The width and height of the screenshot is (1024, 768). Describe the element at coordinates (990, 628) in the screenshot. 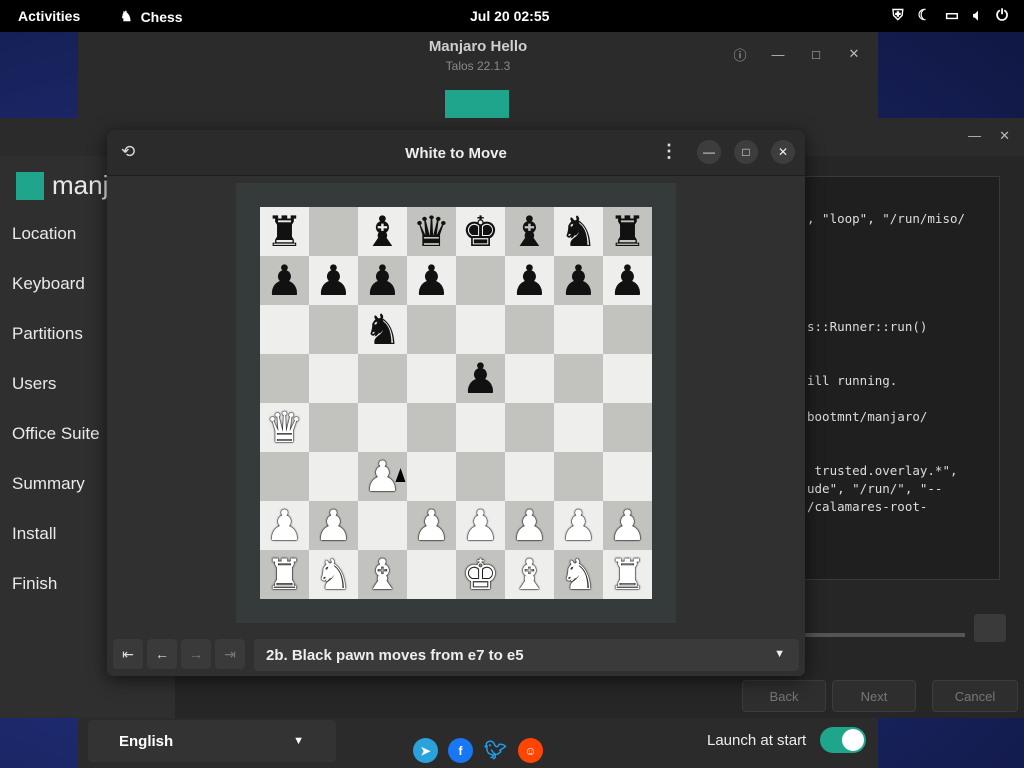

I see `log-toggle-button` at that location.